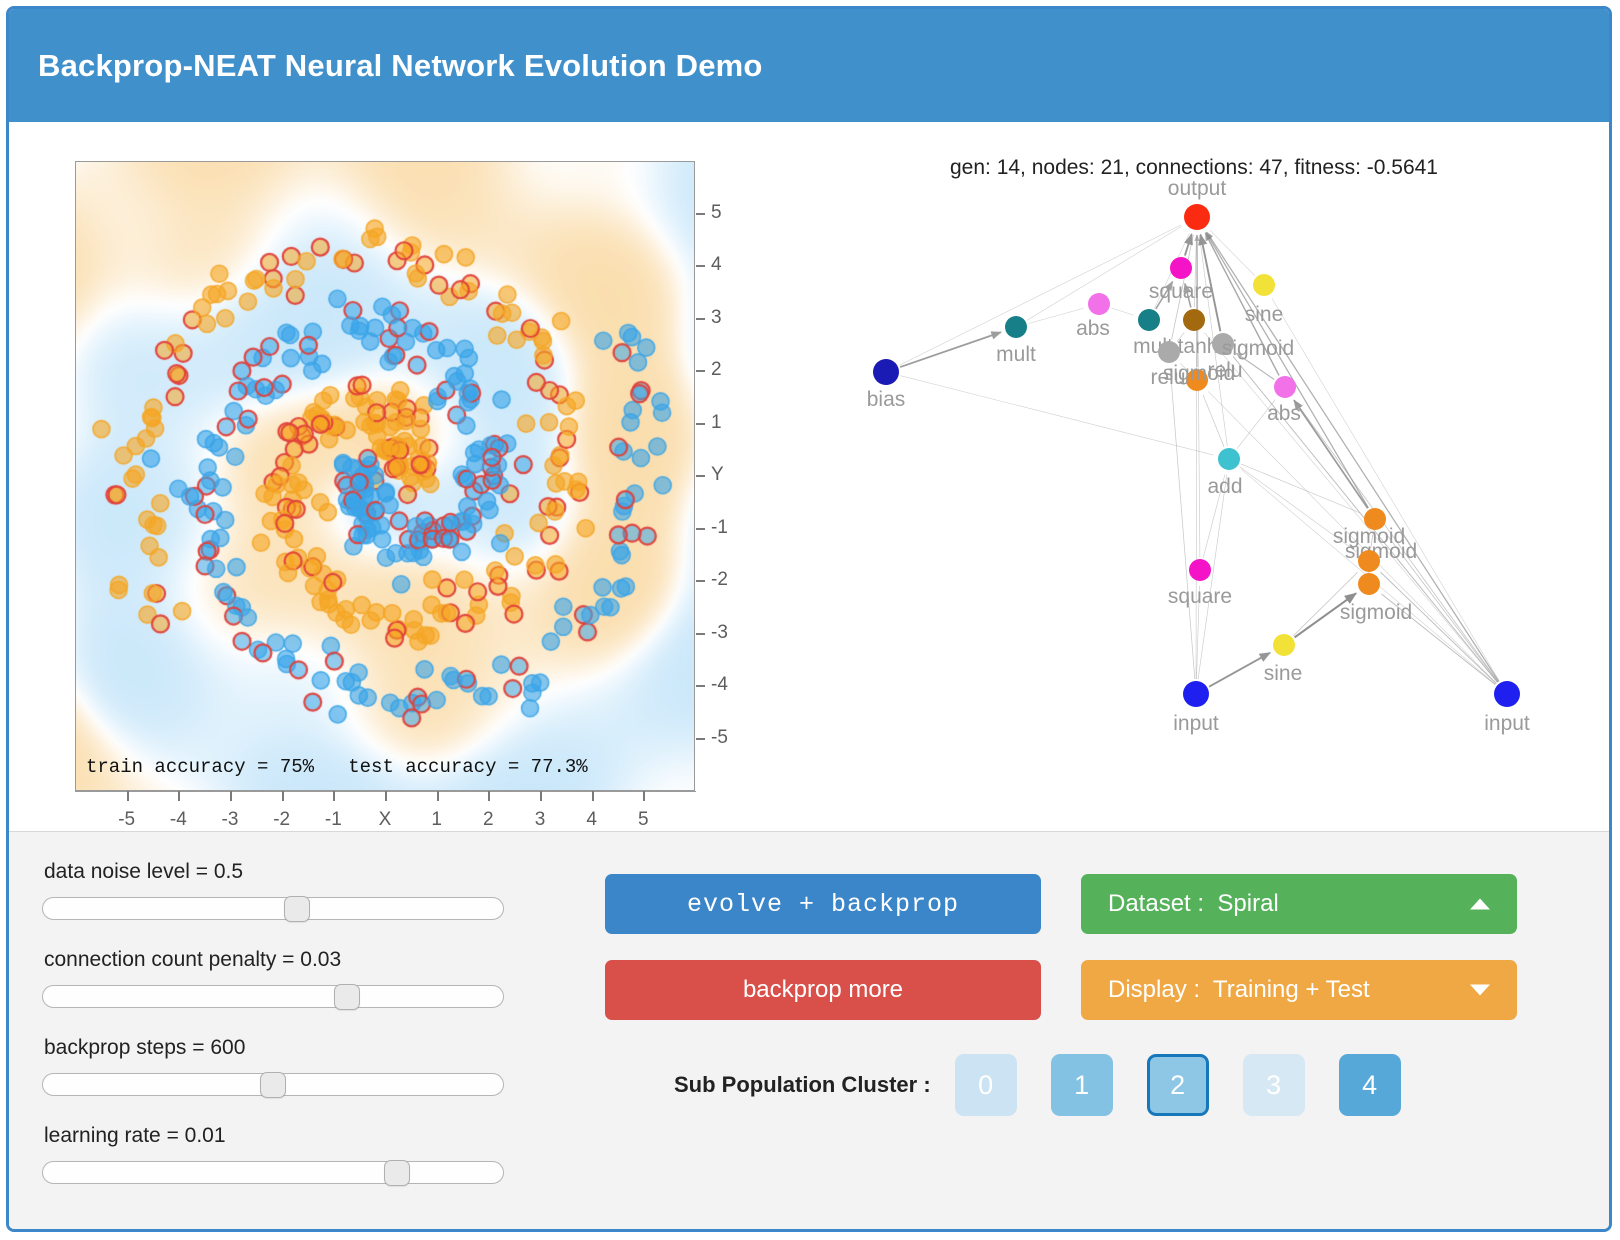 The width and height of the screenshot is (1620, 1240). I want to click on evolve-backprop-button: evolve + backprop, so click(823, 904).